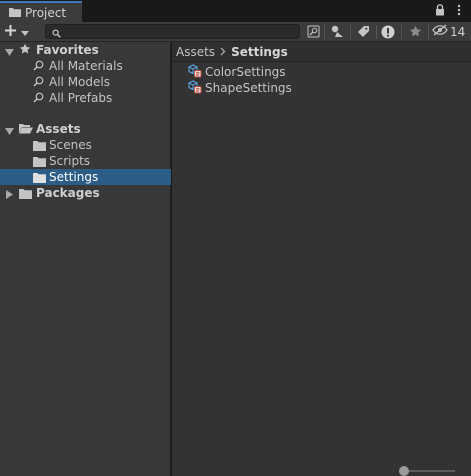 The width and height of the screenshot is (471, 476). I want to click on plus-icon, so click(10, 32).